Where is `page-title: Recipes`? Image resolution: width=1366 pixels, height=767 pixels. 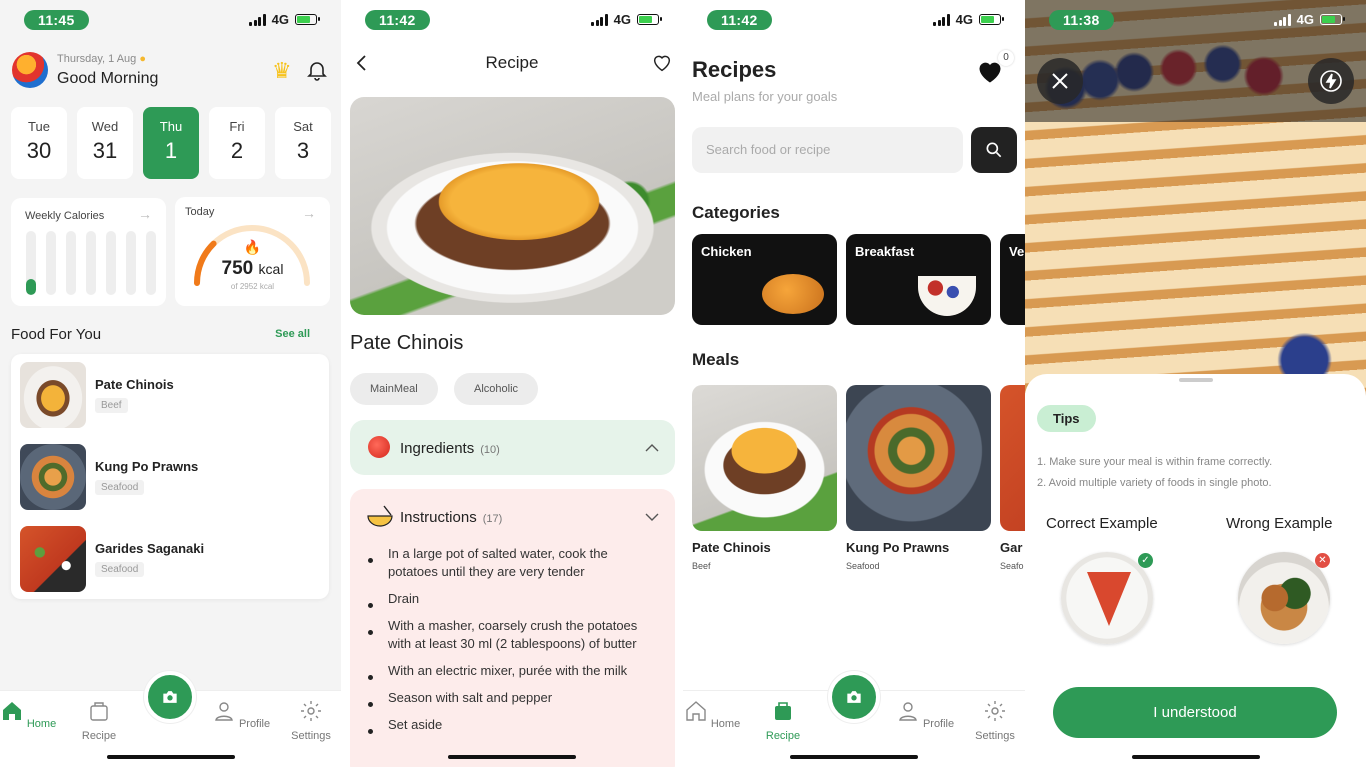
page-title: Recipes is located at coordinates (734, 69).